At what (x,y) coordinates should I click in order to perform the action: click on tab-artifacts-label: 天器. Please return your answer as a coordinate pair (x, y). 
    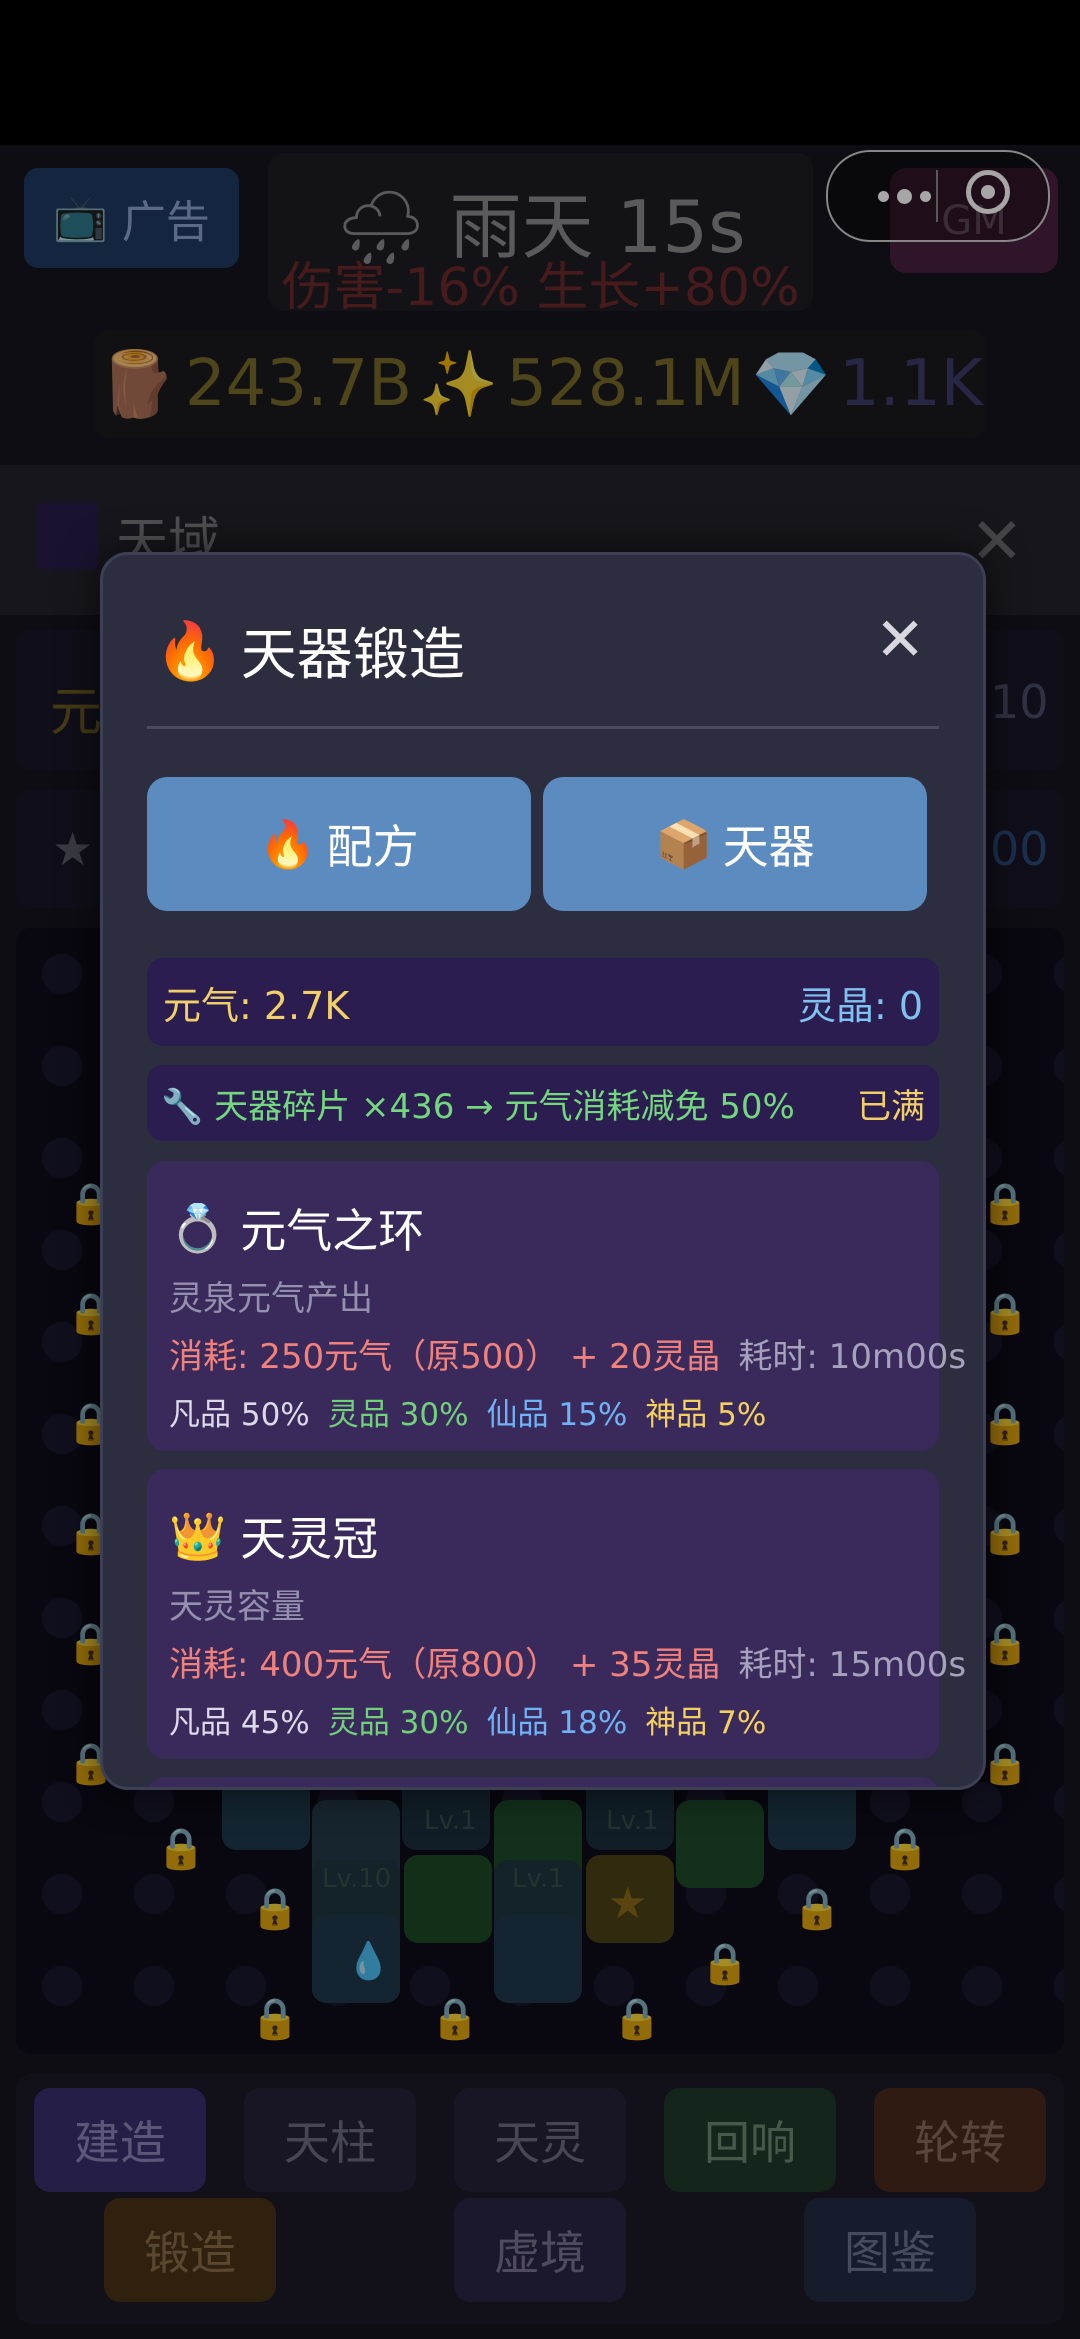
    Looking at the image, I should click on (768, 847).